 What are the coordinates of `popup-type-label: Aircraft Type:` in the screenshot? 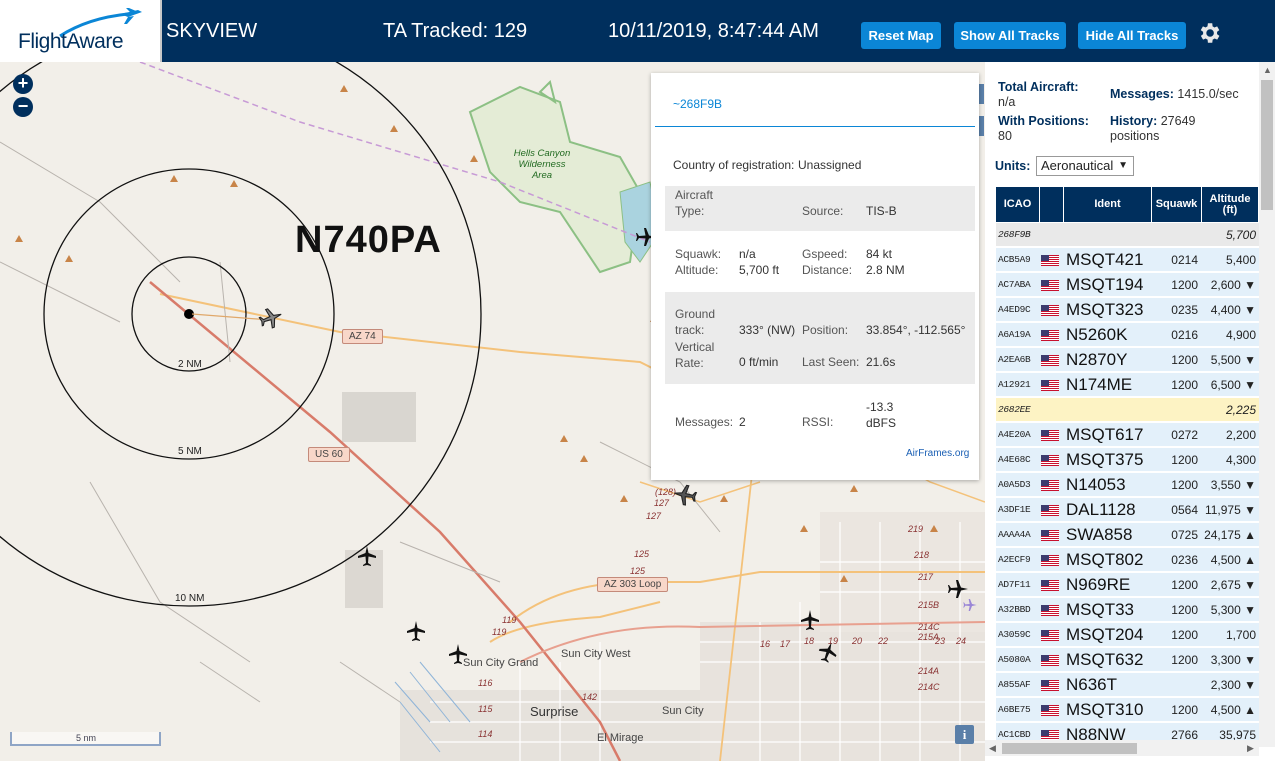 It's located at (694, 203).